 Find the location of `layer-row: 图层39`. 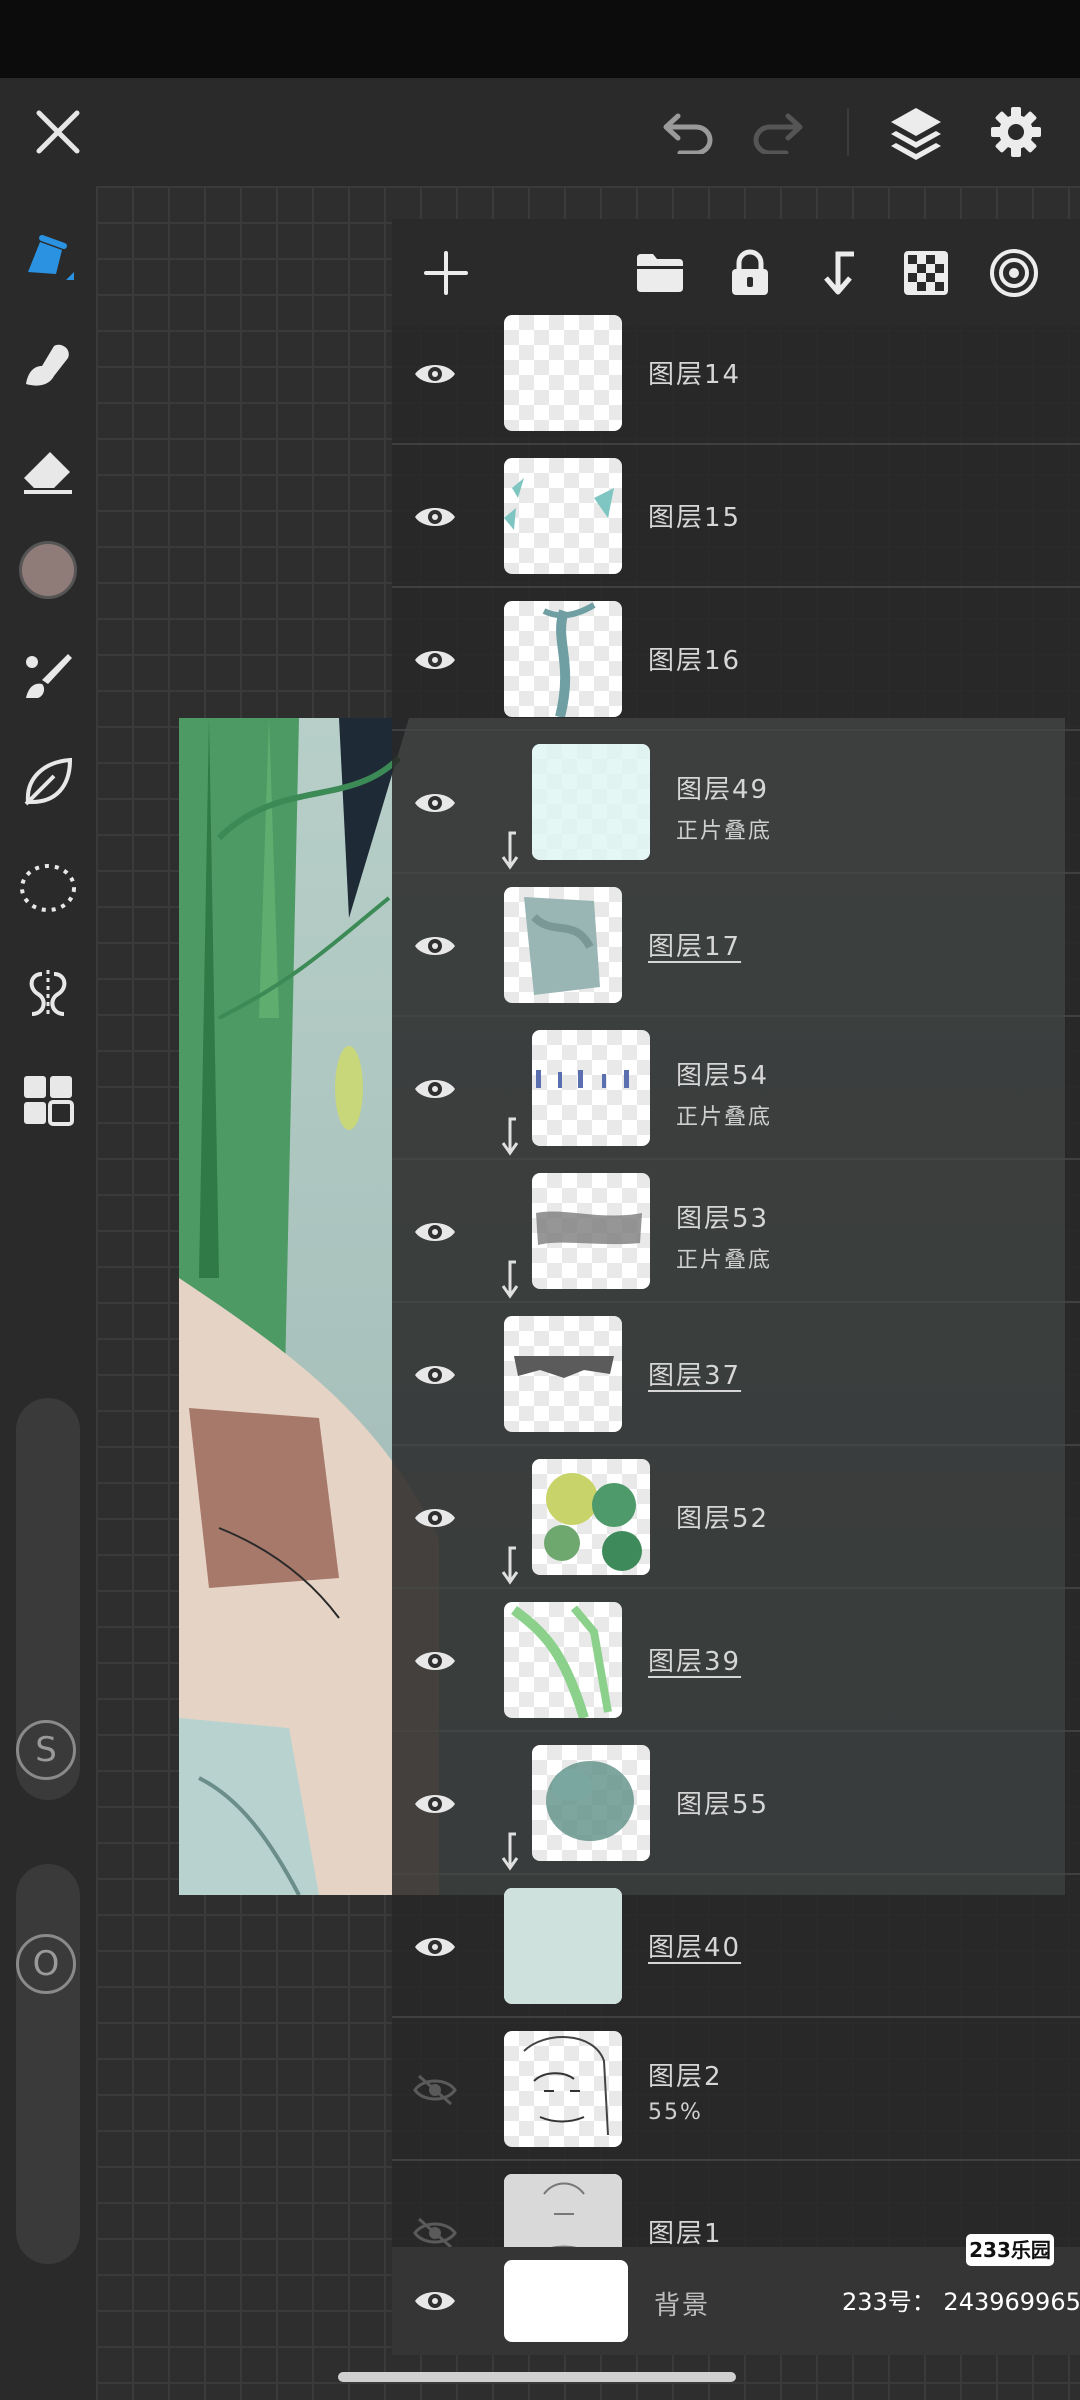

layer-row: 图层39 is located at coordinates (736, 1660).